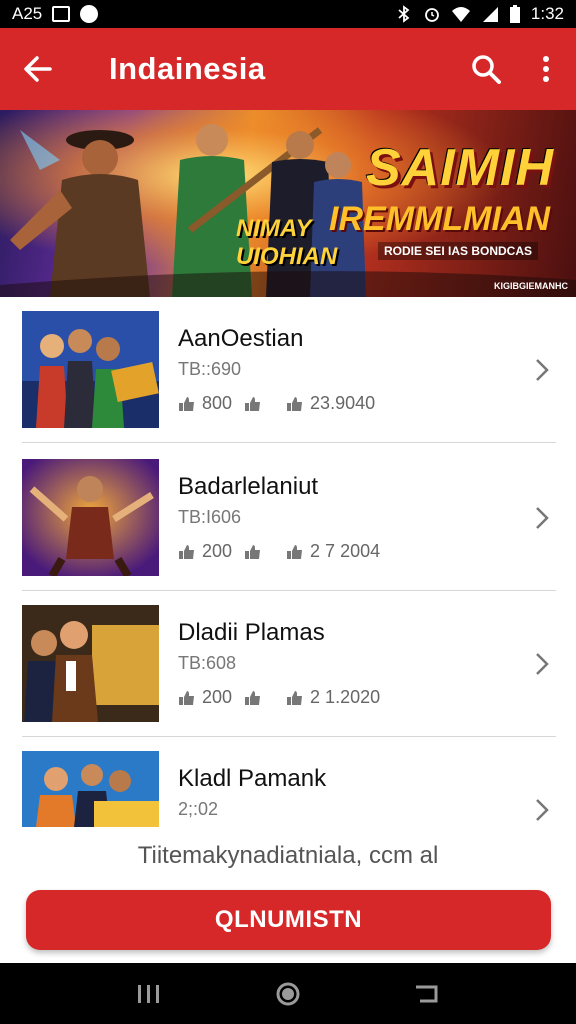 Image resolution: width=576 pixels, height=1024 pixels. Describe the element at coordinates (289, 518) in the screenshot. I see `list-item: Badarlelaniut TB:I606 200 2 7 2004` at that location.